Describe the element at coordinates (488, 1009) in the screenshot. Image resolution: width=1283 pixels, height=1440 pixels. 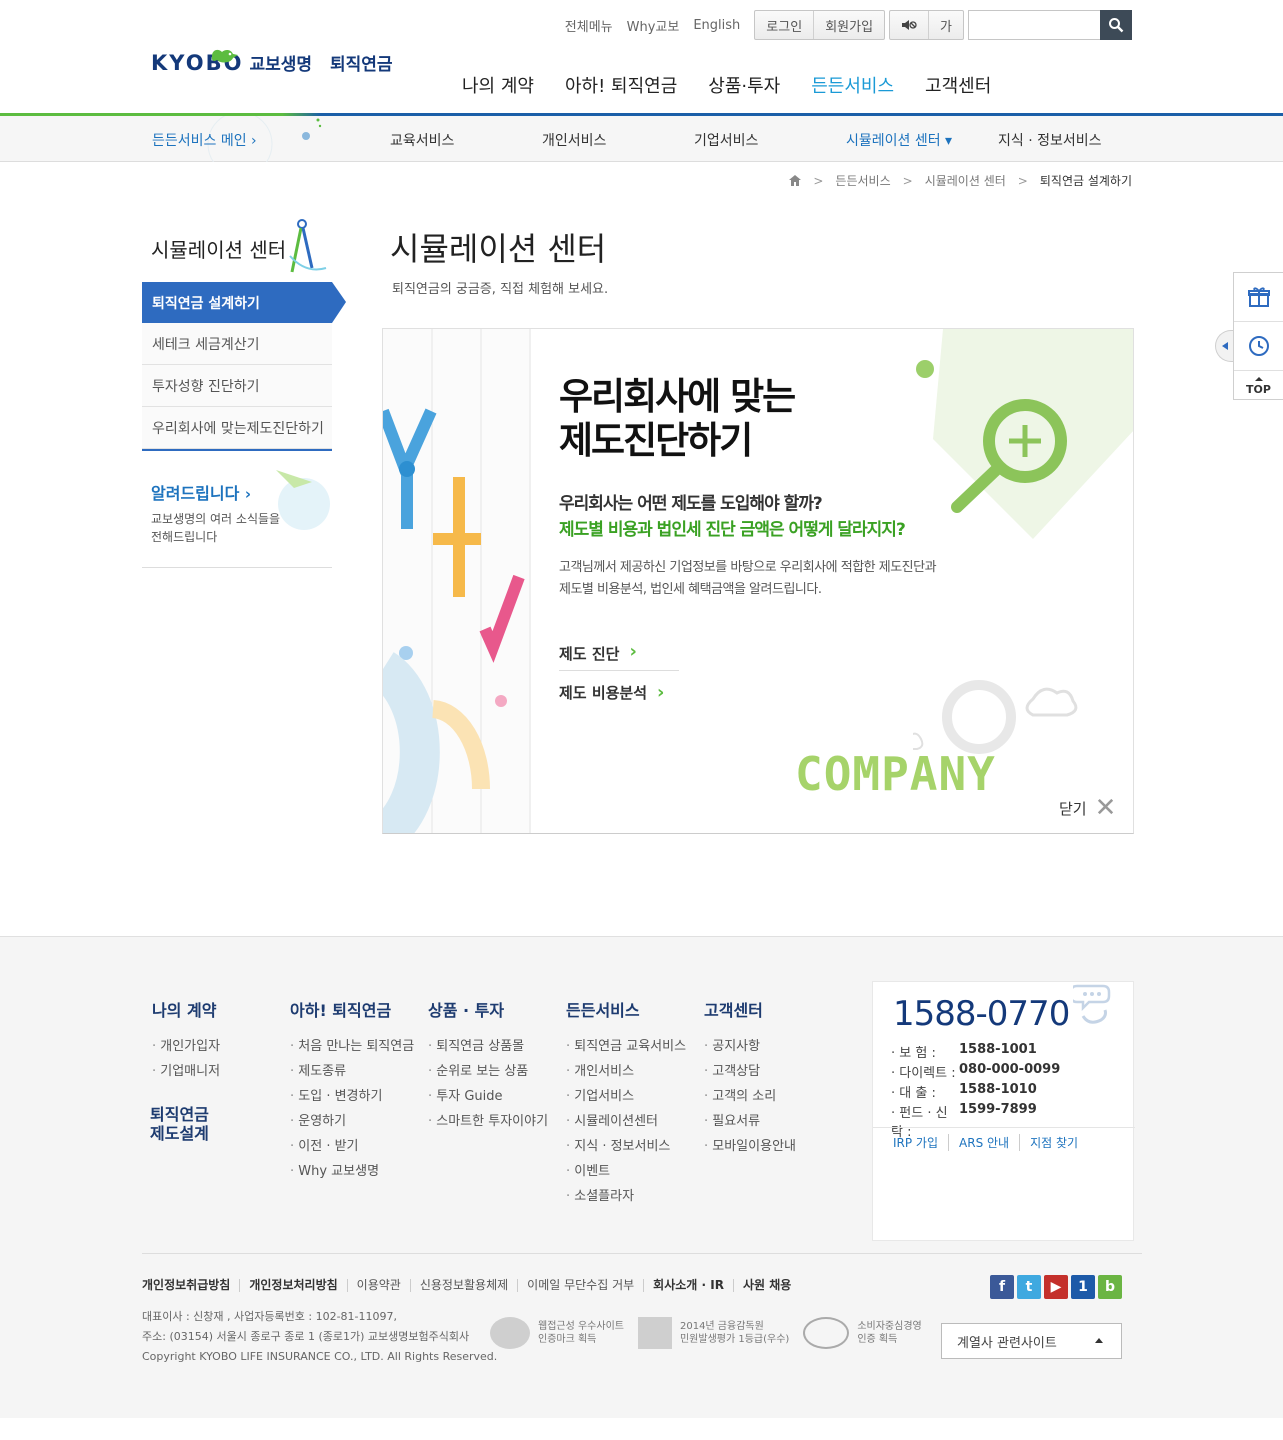
I see `footer-col-head: 상품 · 투자` at that location.